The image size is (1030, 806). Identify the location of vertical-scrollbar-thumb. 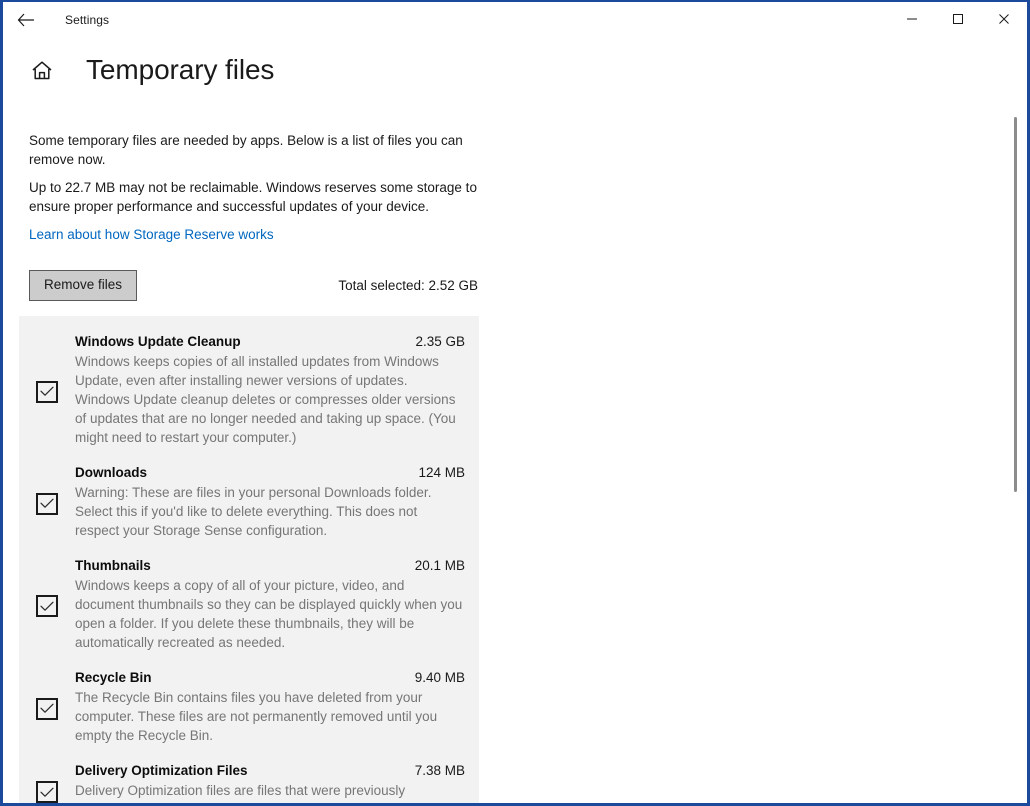
(1015, 304).